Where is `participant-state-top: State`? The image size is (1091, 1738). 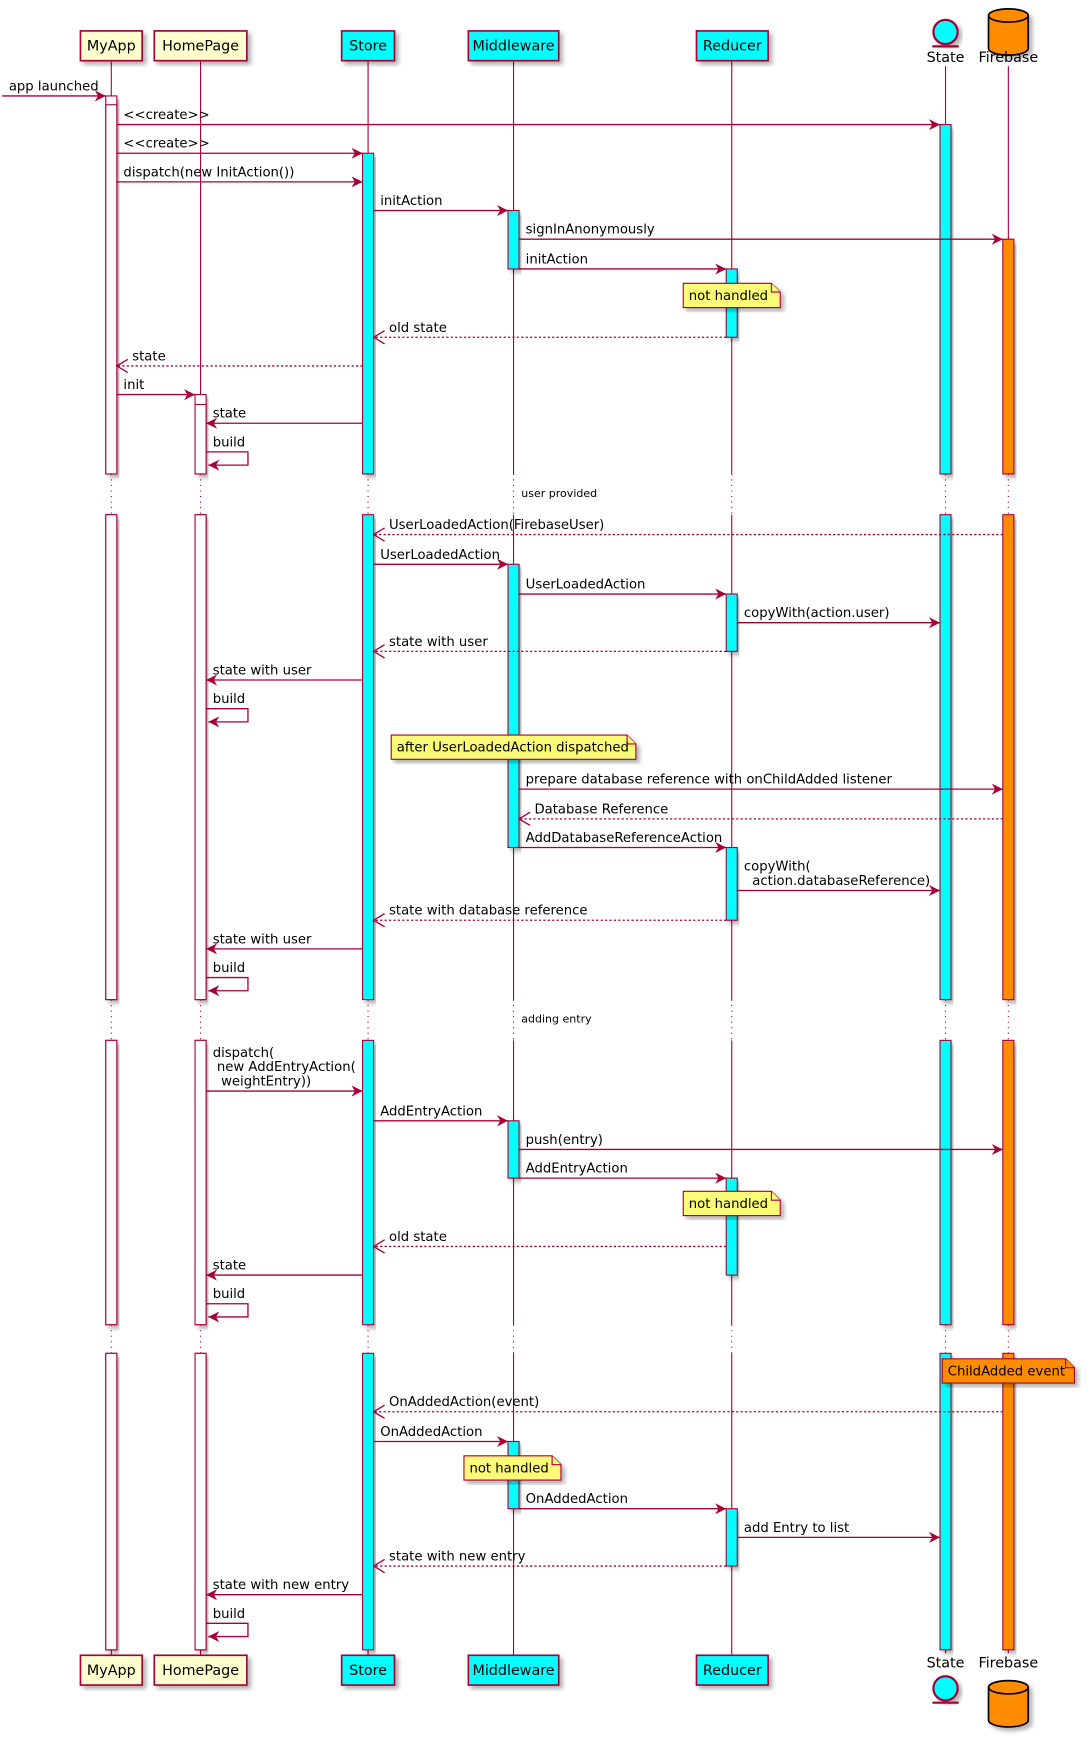
participant-state-top: State is located at coordinates (946, 42).